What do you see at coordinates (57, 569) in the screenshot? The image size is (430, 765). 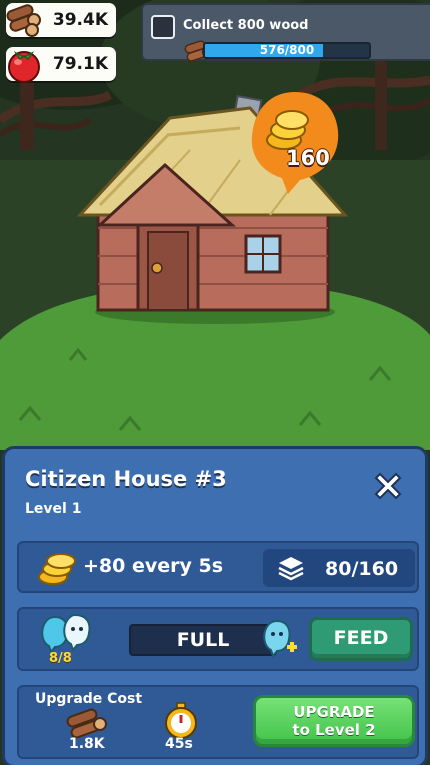 I see `gold-coins-icon` at bounding box center [57, 569].